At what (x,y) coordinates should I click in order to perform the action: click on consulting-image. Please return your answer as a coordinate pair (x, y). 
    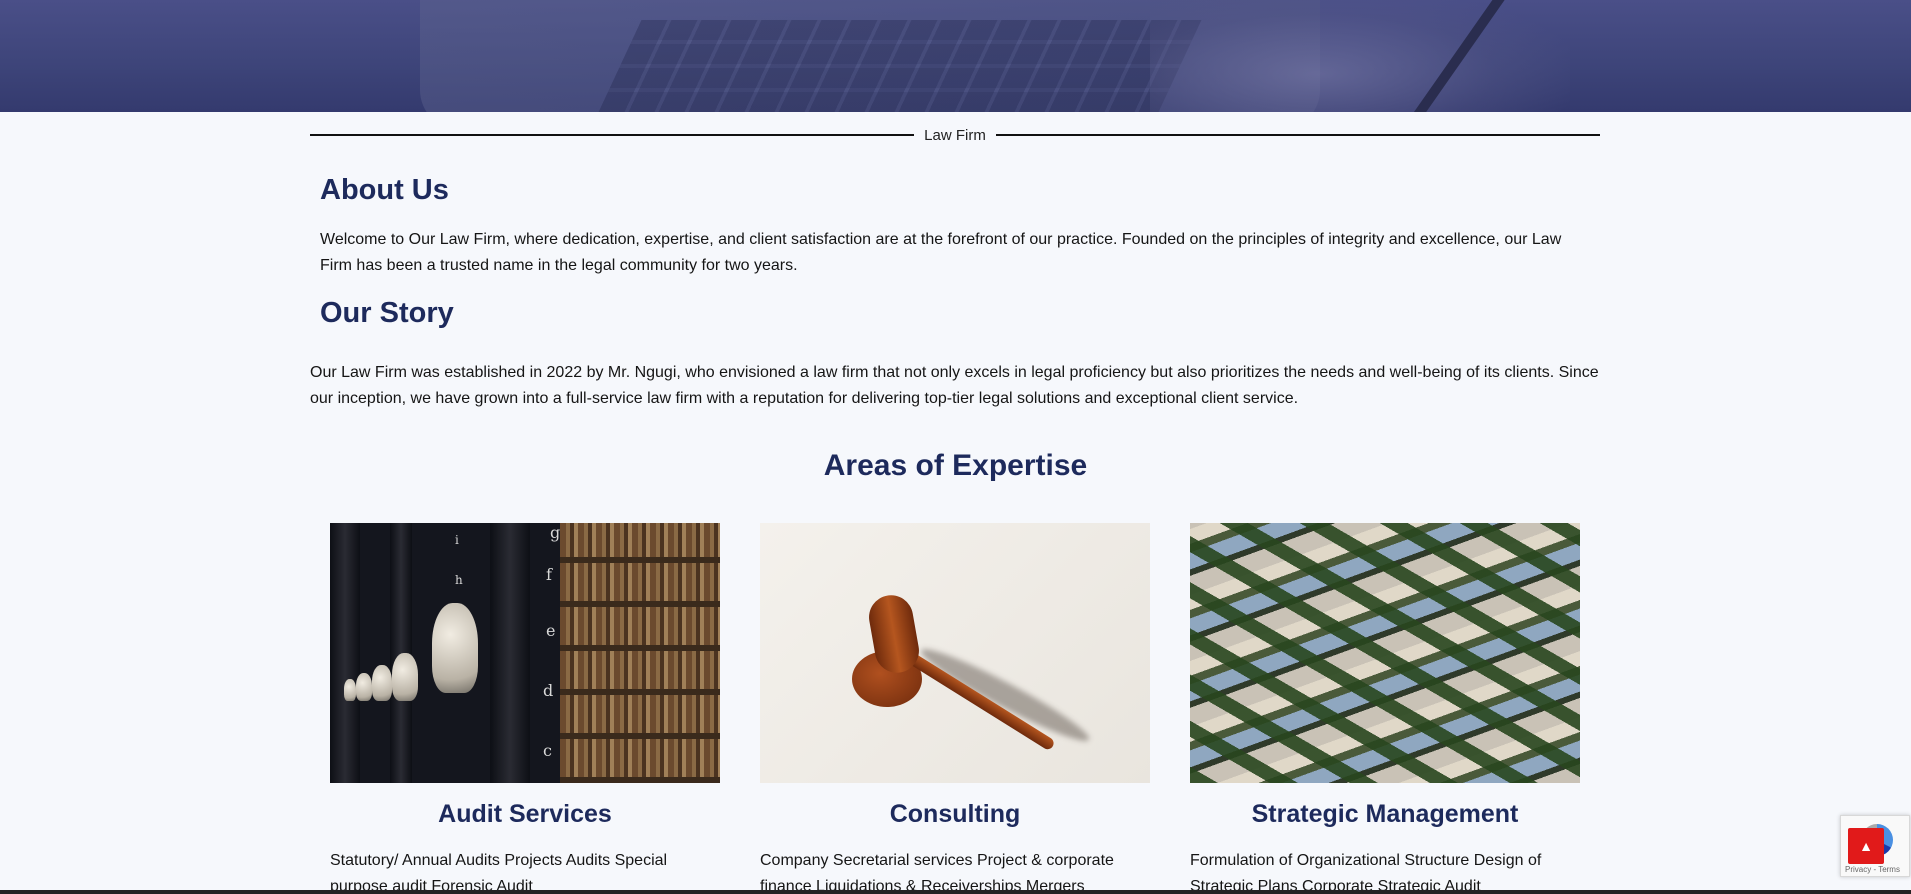
    Looking at the image, I should click on (955, 653).